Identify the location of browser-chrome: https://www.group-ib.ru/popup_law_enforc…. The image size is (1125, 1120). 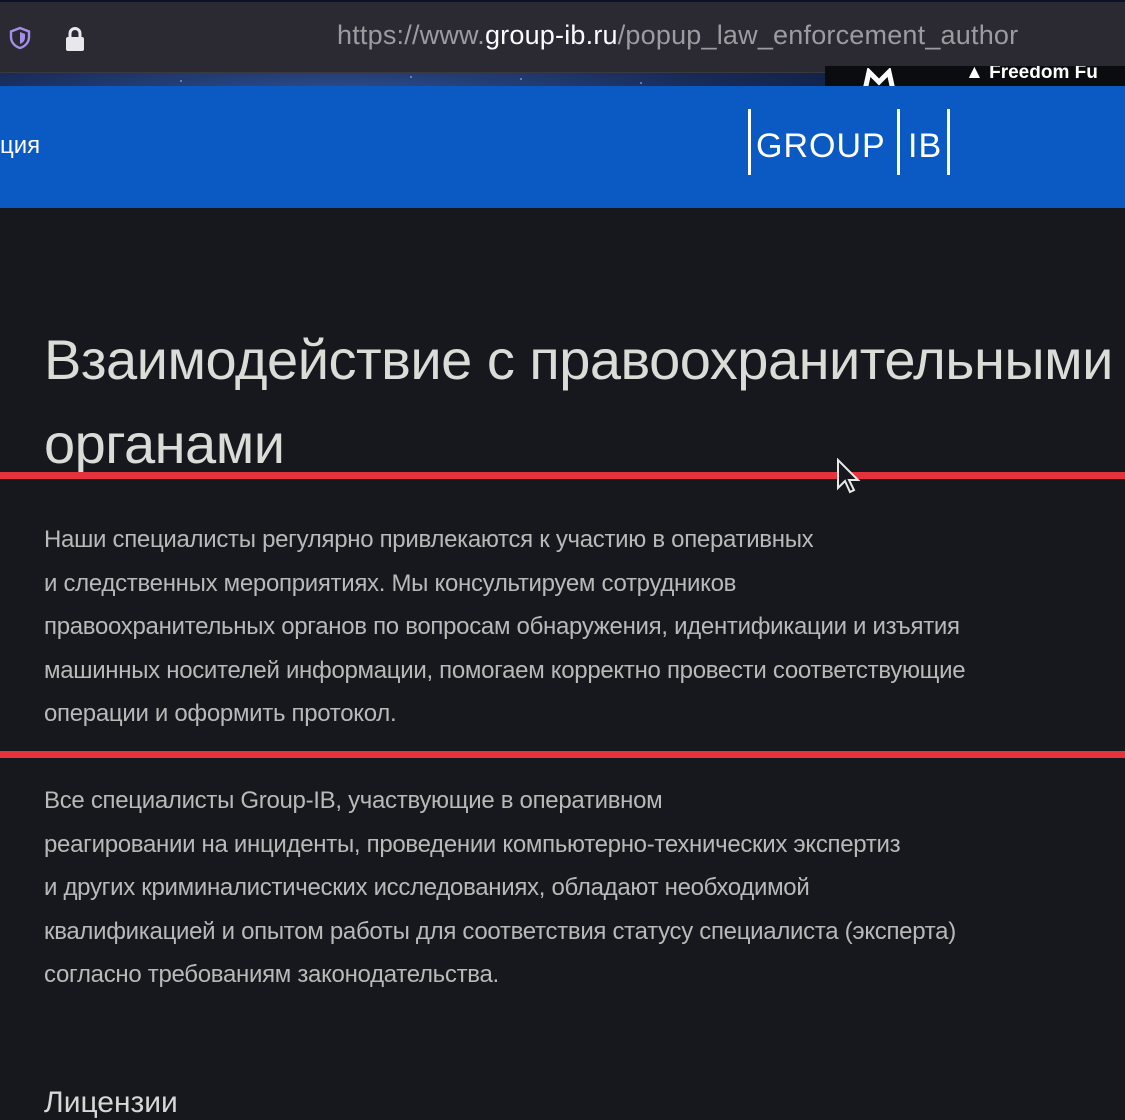
(562, 43).